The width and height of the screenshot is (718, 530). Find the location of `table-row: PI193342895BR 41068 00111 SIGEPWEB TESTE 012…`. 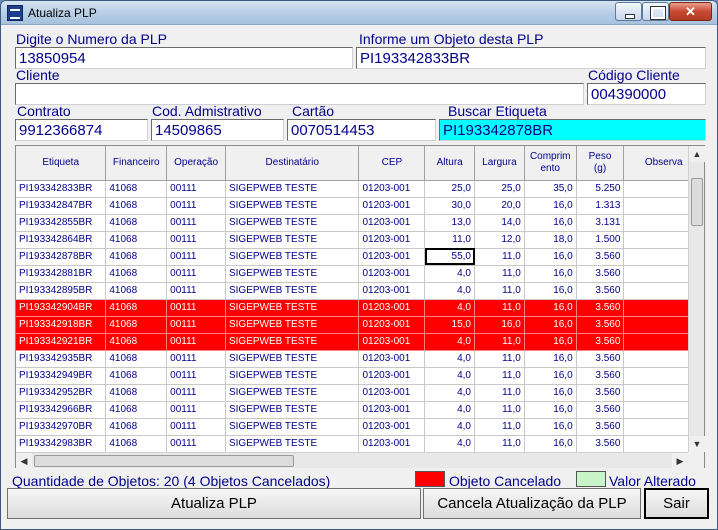

table-row: PI193342895BR 41068 00111 SIGEPWEB TESTE 012… is located at coordinates (360, 291).